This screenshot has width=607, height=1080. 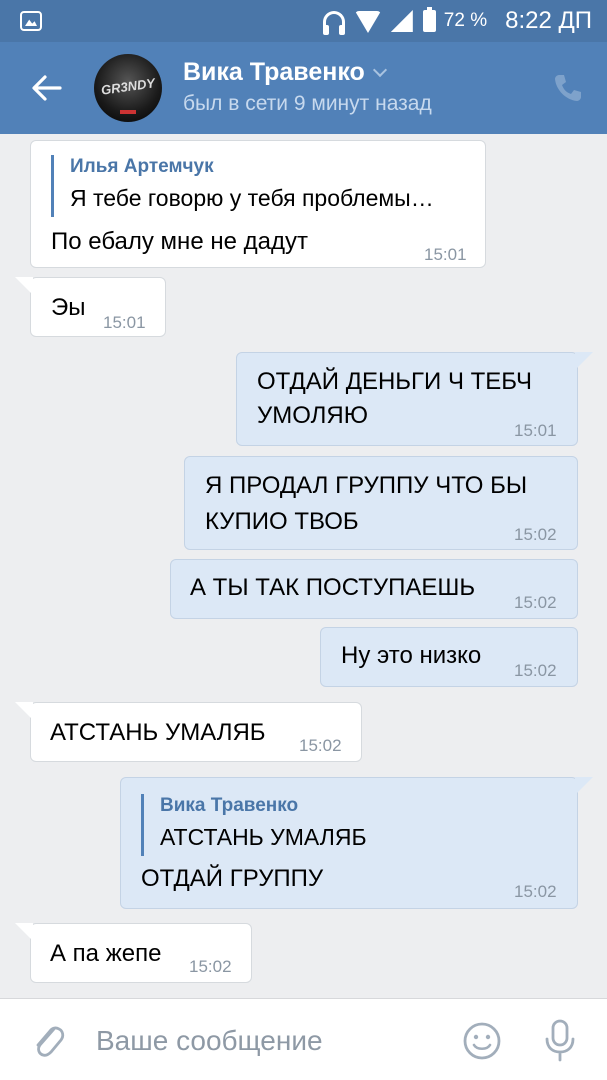 What do you see at coordinates (394, 381) in the screenshot?
I see `message-text-line: ОТДАЙ ДЕНЬГИ Ч ТЕБЧ` at bounding box center [394, 381].